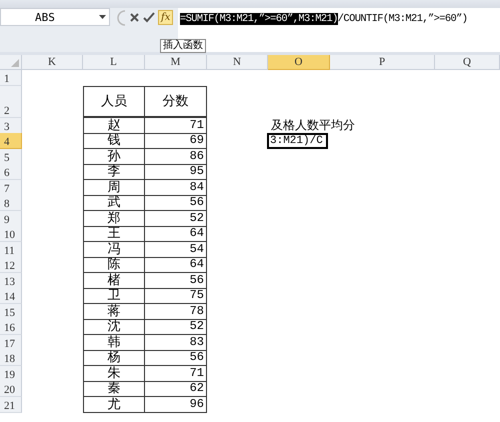 This screenshot has height=422, width=500. I want to click on column-header: M, so click(176, 62).